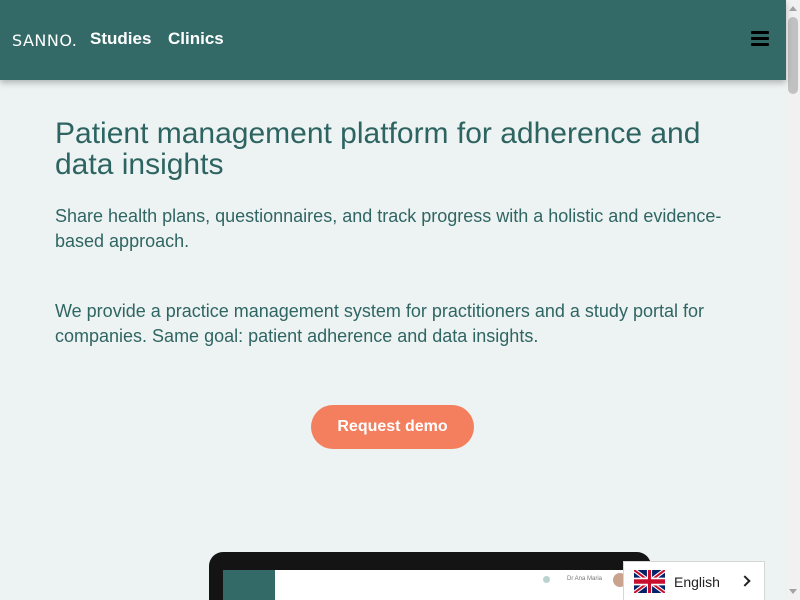 The height and width of the screenshot is (600, 800). I want to click on nav-link-studies: Studies, so click(120, 39).